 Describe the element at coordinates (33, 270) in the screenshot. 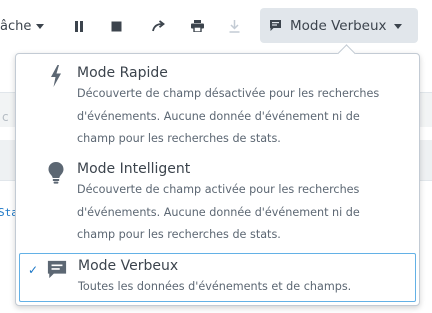

I see `checkmark-icon: ✓` at that location.